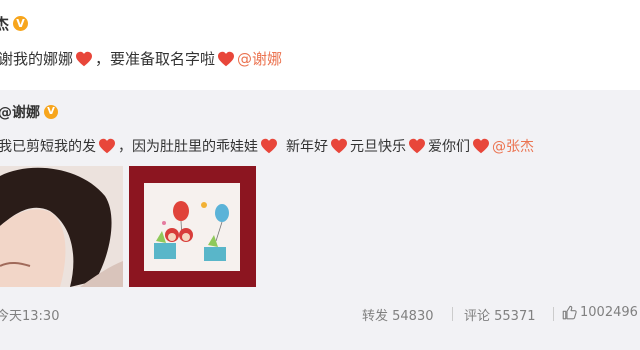 Image resolution: width=640 pixels, height=350 pixels. I want to click on author-name: 杰, so click(4, 23).